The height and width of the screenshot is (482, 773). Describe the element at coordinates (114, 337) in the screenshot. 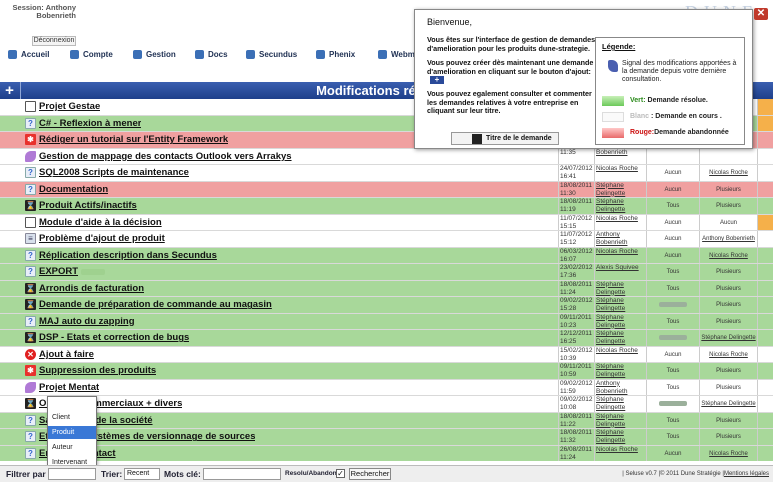

I see `row-title-link: DSP - Etats et correction de bugs` at that location.